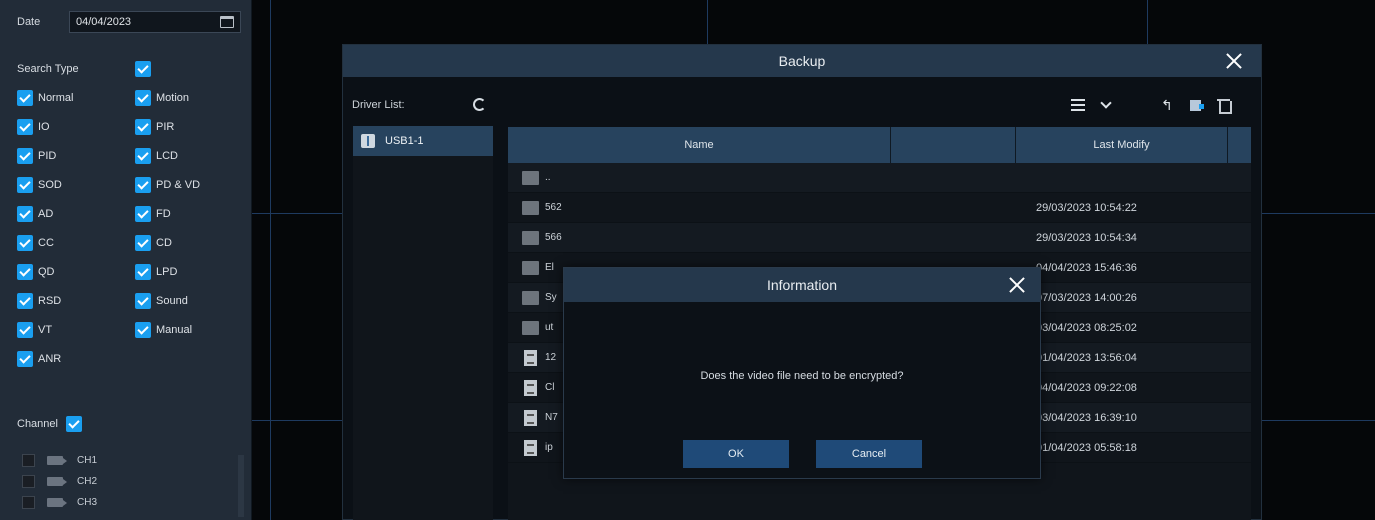 Image resolution: width=1375 pixels, height=520 pixels. Describe the element at coordinates (699, 145) in the screenshot. I see `column-name: Name` at that location.